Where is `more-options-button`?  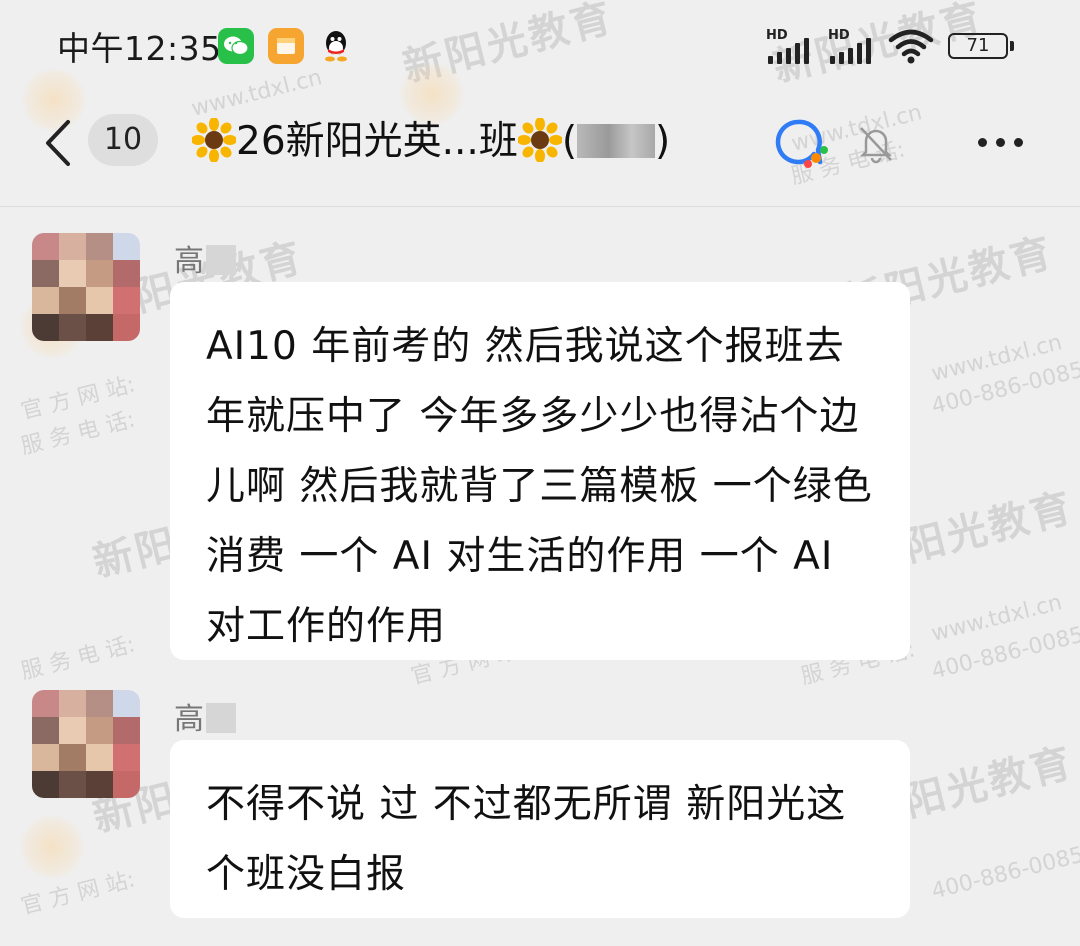
more-options-button is located at coordinates (1008, 142).